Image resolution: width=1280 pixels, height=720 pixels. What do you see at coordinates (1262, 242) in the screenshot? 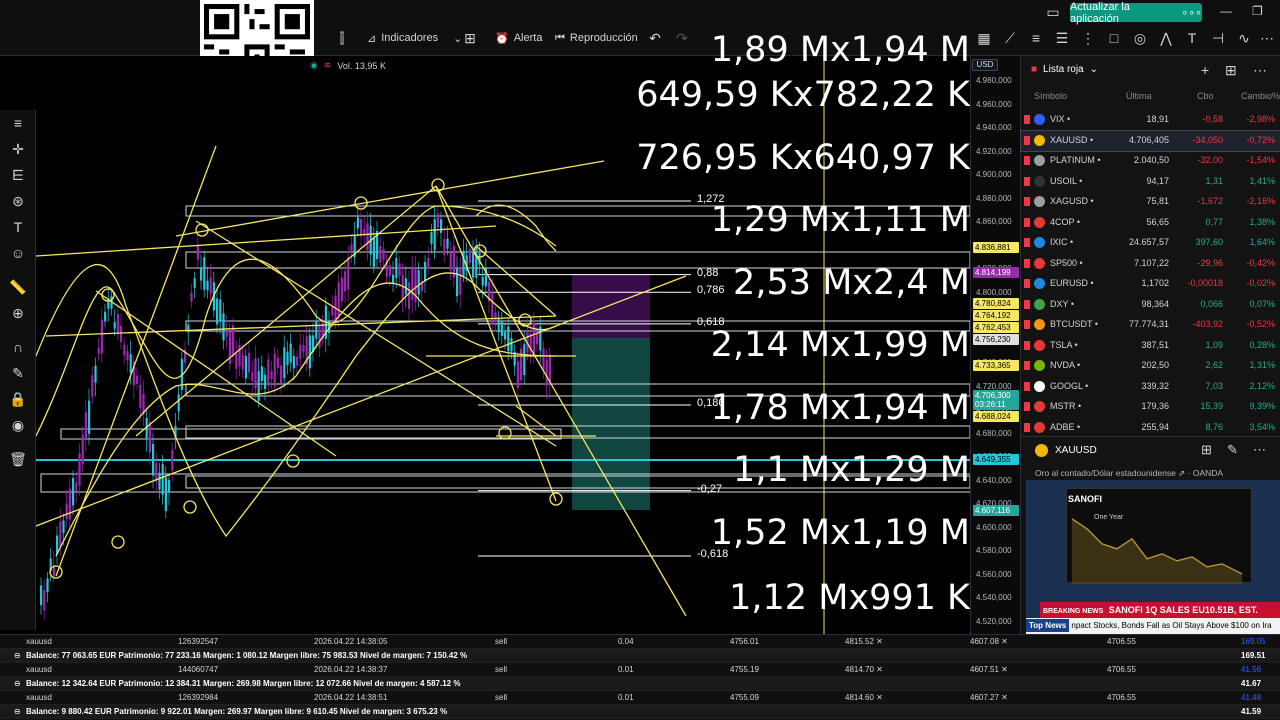
I see `watchlist-change-pct: 1,64%` at bounding box center [1262, 242].